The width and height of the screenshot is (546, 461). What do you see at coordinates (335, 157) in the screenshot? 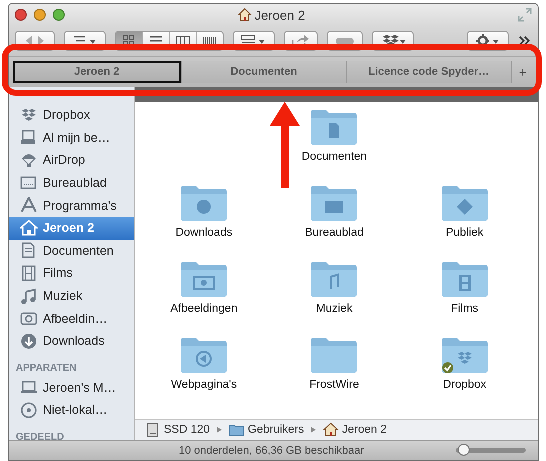
I see `file-label: Documenten` at bounding box center [335, 157].